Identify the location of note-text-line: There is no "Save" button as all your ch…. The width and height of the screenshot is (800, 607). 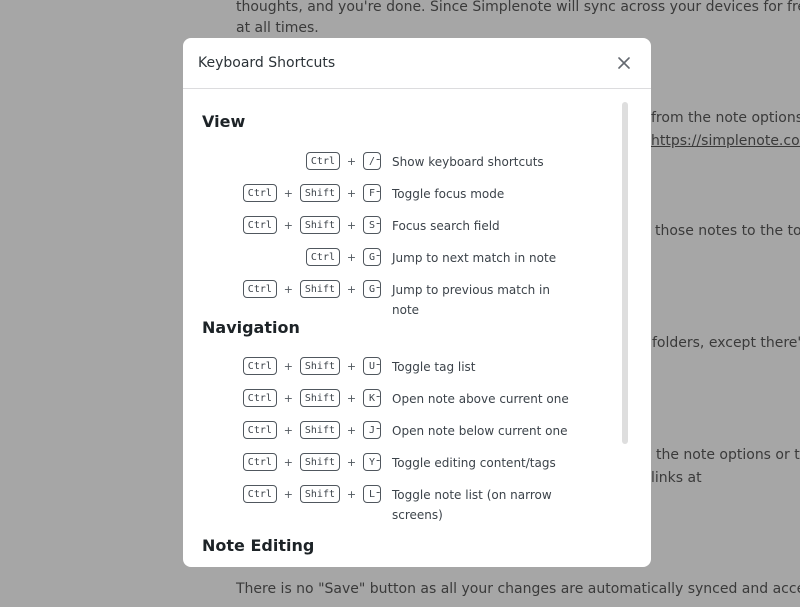
(518, 589).